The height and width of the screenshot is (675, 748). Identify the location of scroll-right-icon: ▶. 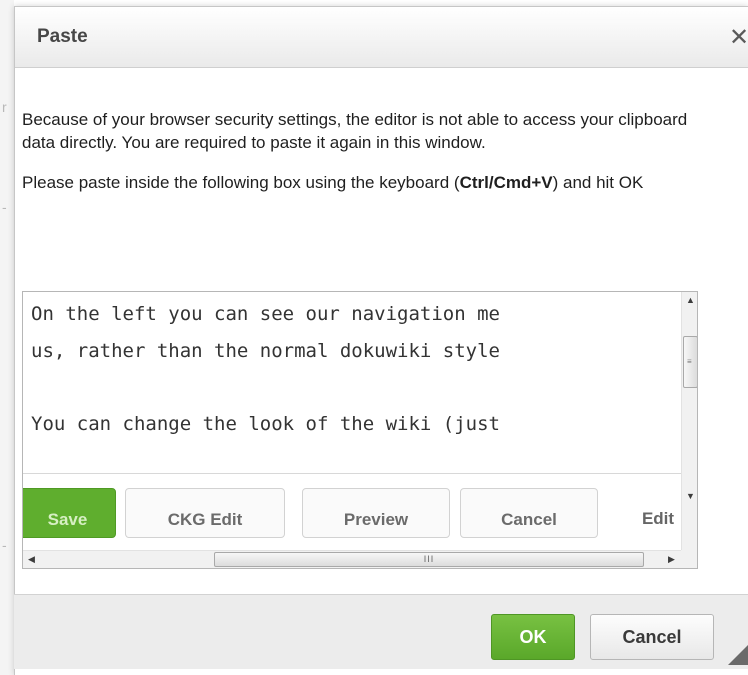
(671, 559).